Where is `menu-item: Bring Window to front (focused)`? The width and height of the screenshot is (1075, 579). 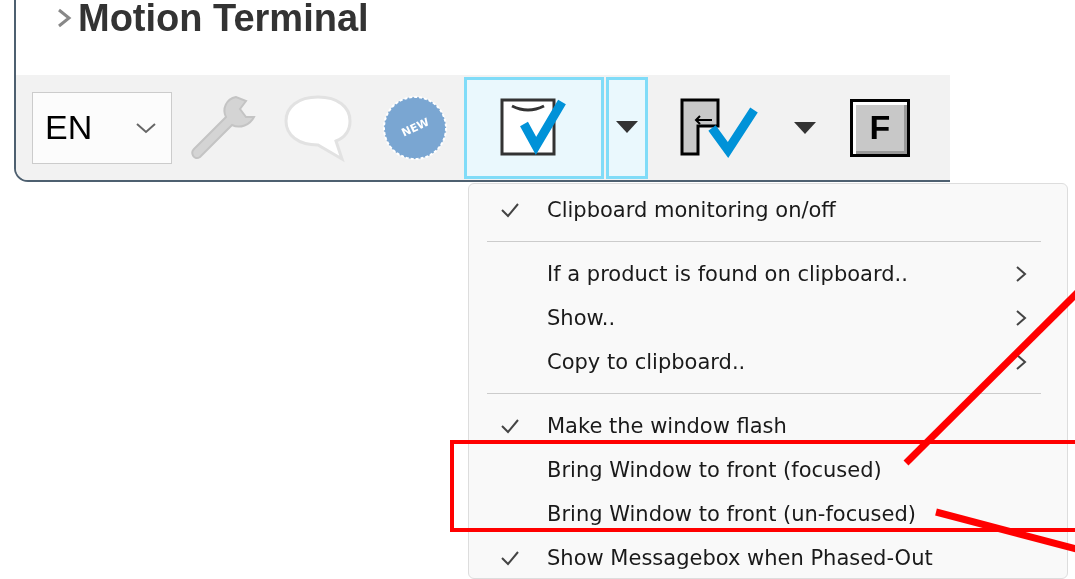
menu-item: Bring Window to front (focused) is located at coordinates (768, 470).